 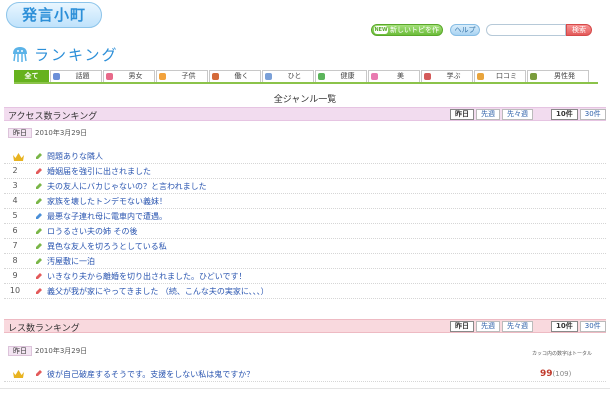 I want to click on tab-5: ひと, so click(x=288, y=76).